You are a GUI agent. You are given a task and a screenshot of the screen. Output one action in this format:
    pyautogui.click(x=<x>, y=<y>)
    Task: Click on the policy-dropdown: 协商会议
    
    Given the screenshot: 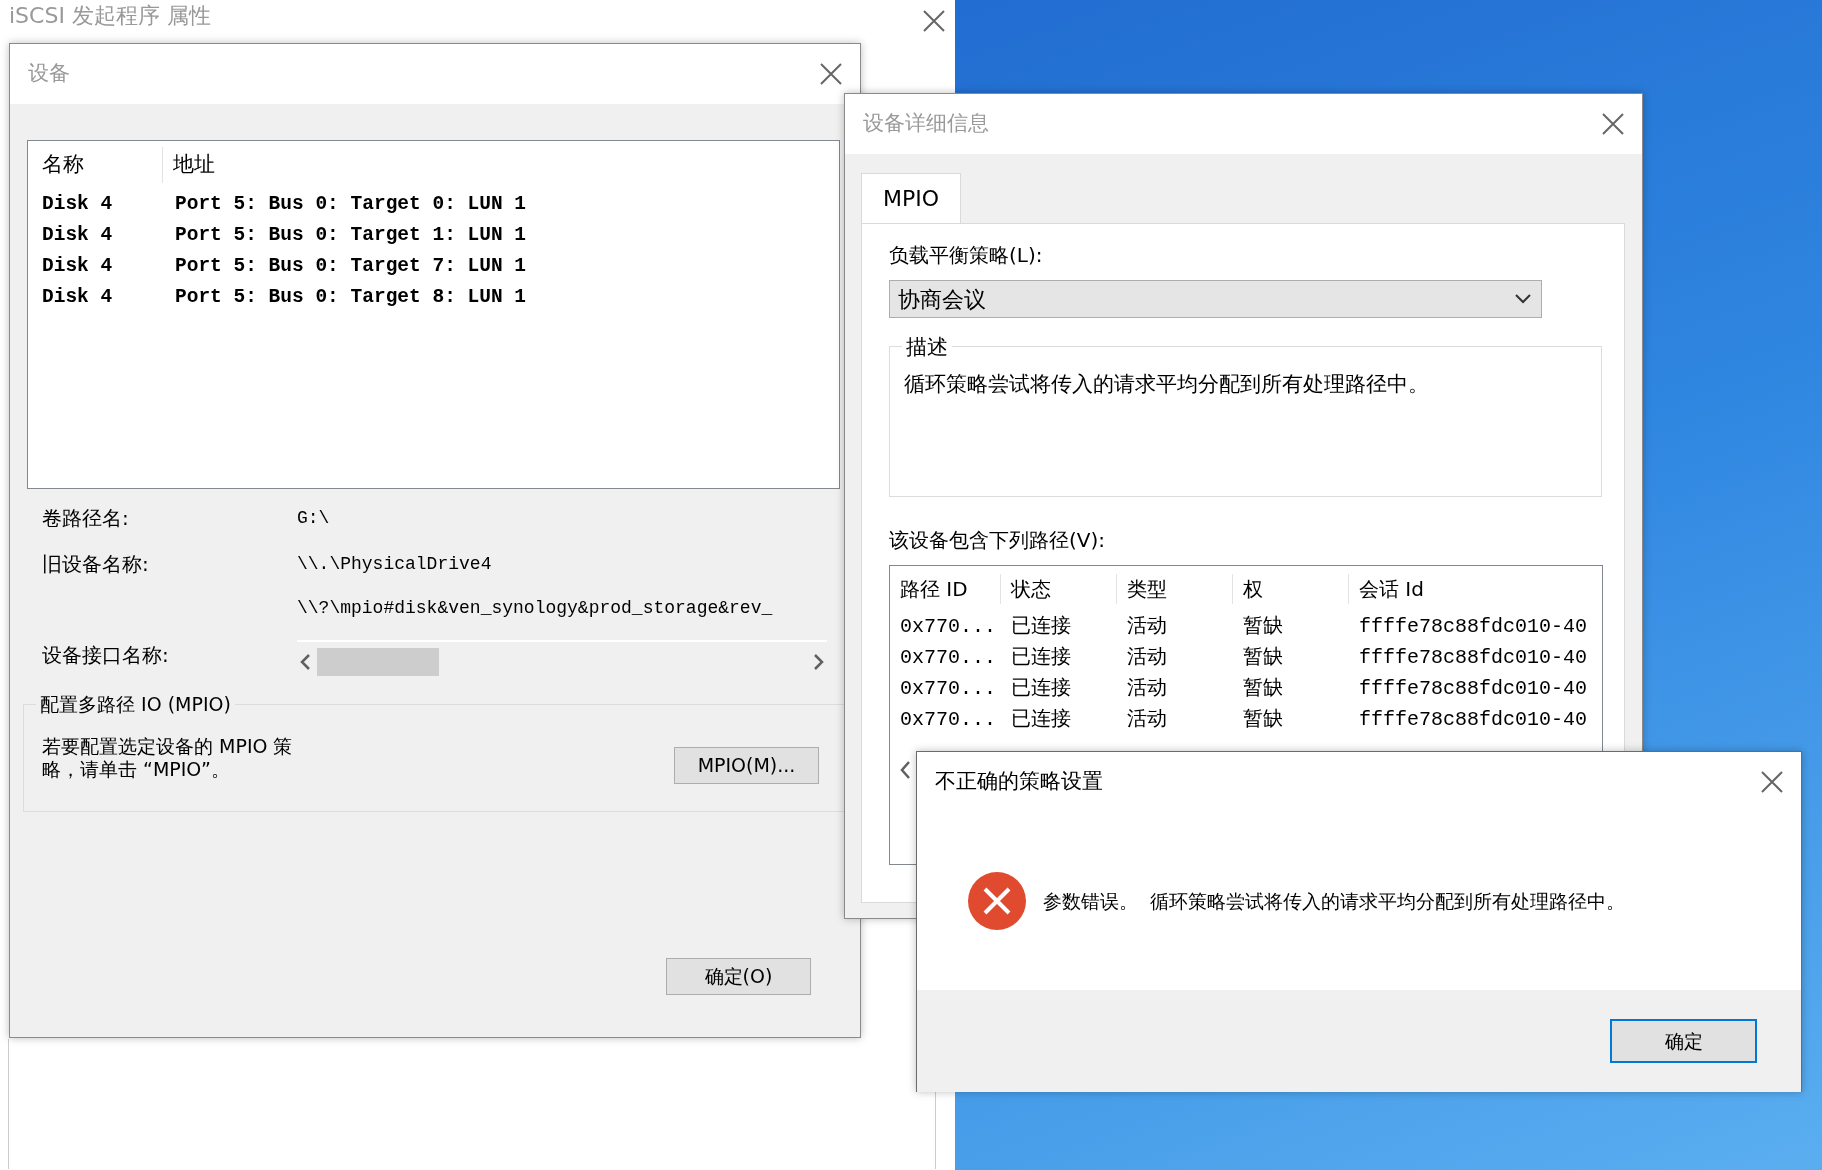 What is the action you would take?
    pyautogui.click(x=1215, y=299)
    